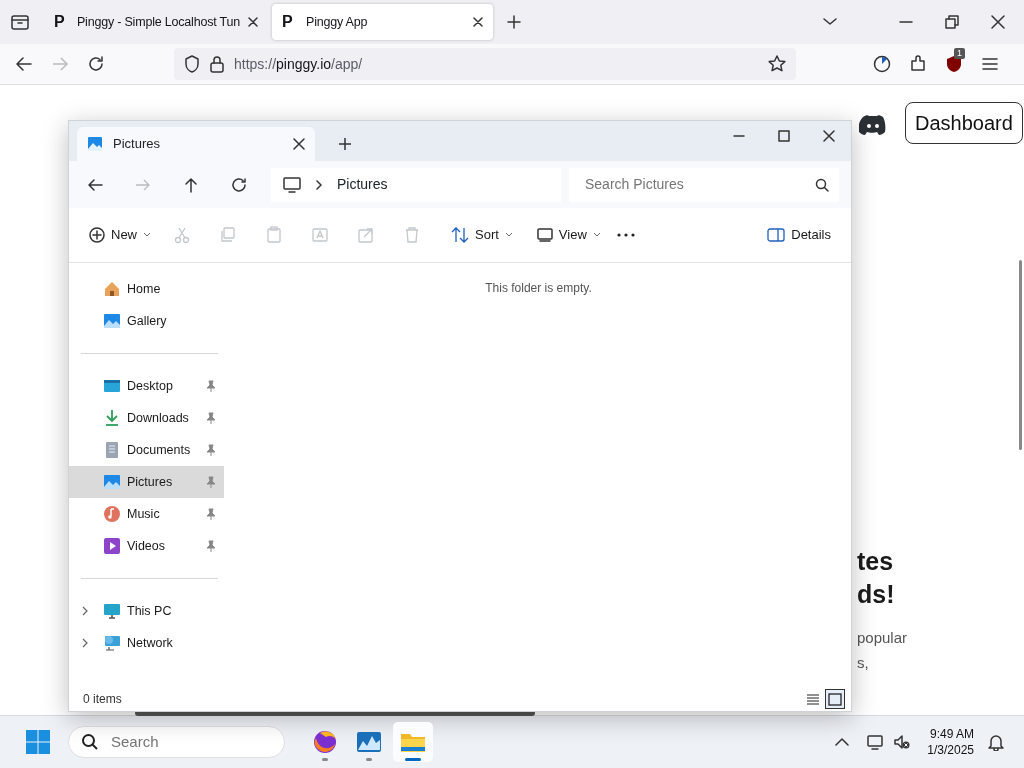  Describe the element at coordinates (112, 450) in the screenshot. I see `document-icon` at that location.